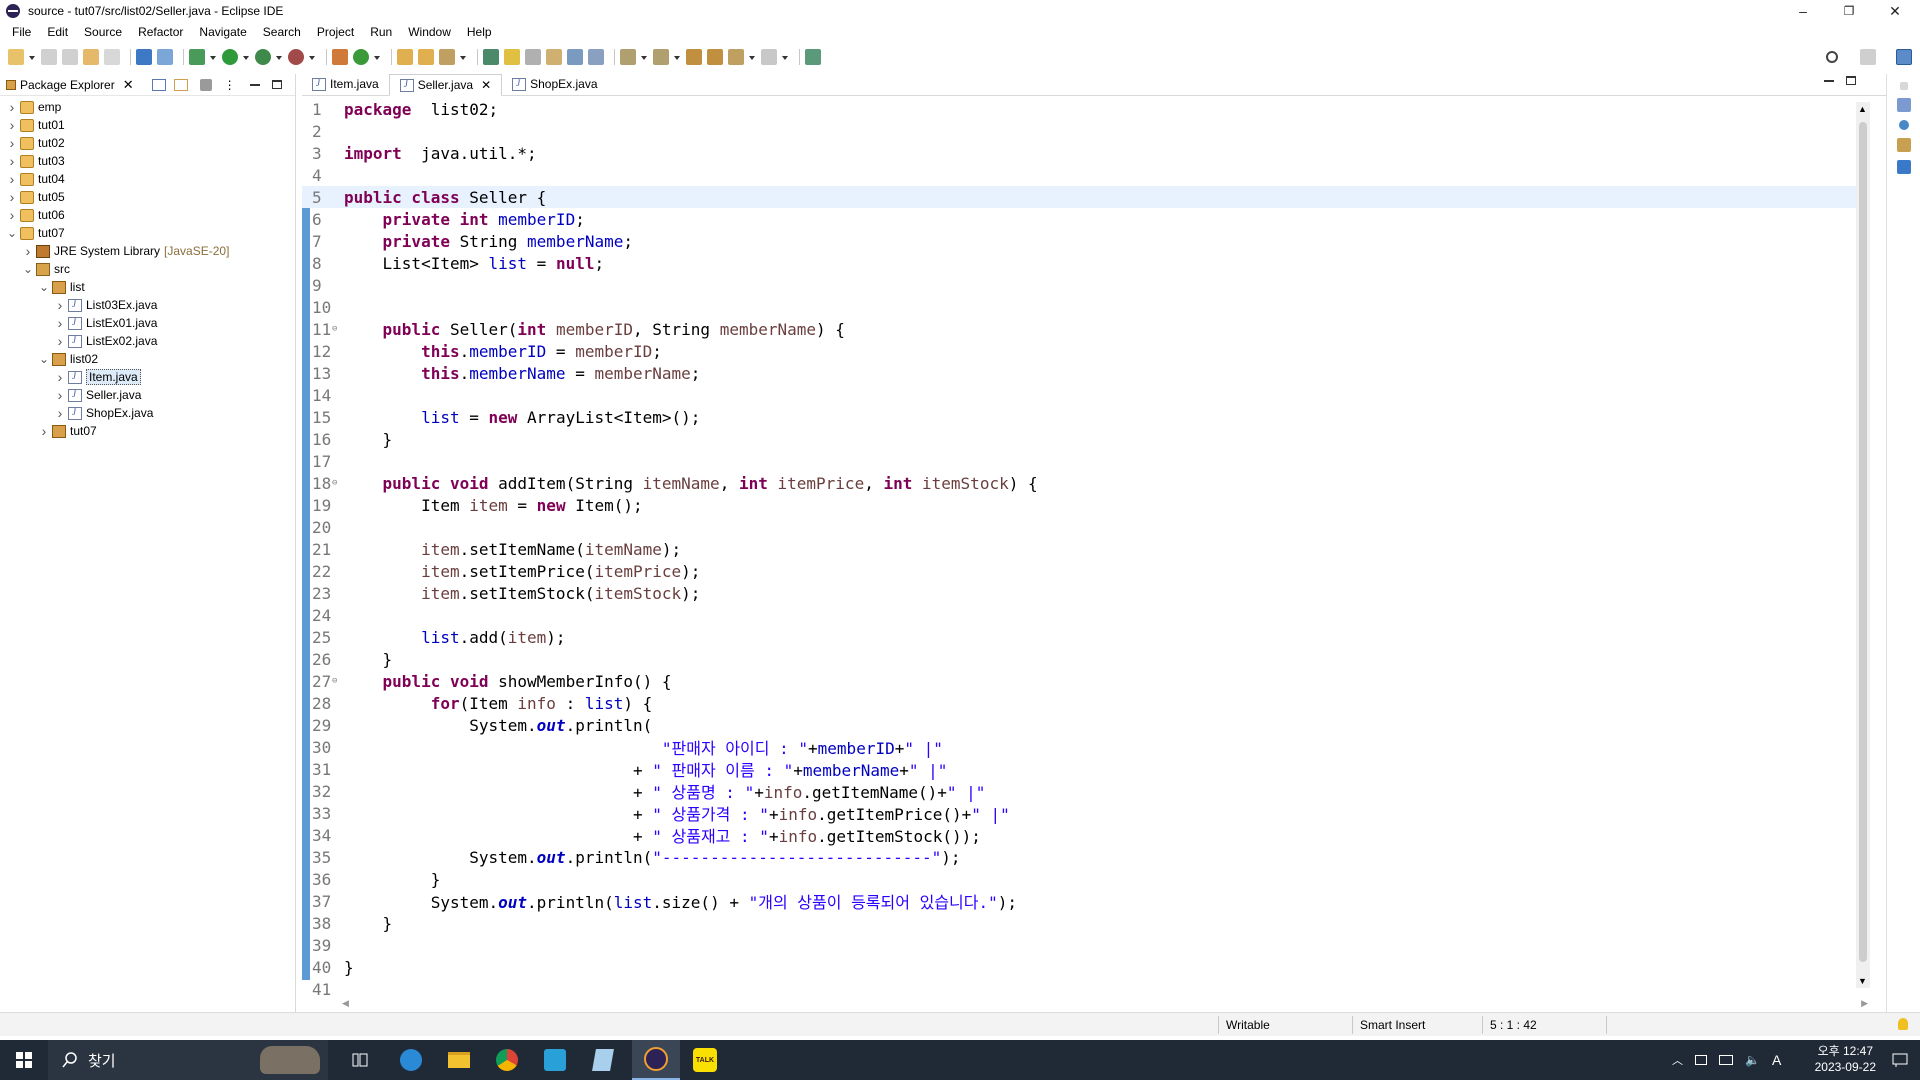 The width and height of the screenshot is (1920, 1080). Describe the element at coordinates (447, 57) in the screenshot. I see `search-tool-icon` at that location.